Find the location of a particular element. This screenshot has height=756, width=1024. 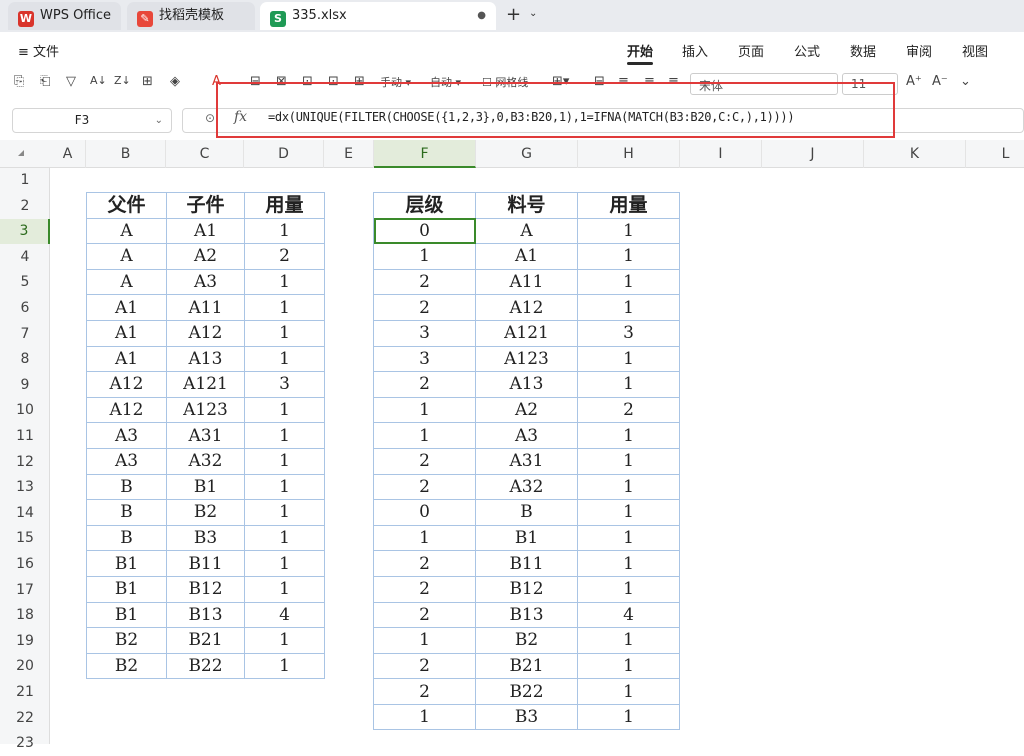

font-name-select: 宋体 is located at coordinates (764, 84).